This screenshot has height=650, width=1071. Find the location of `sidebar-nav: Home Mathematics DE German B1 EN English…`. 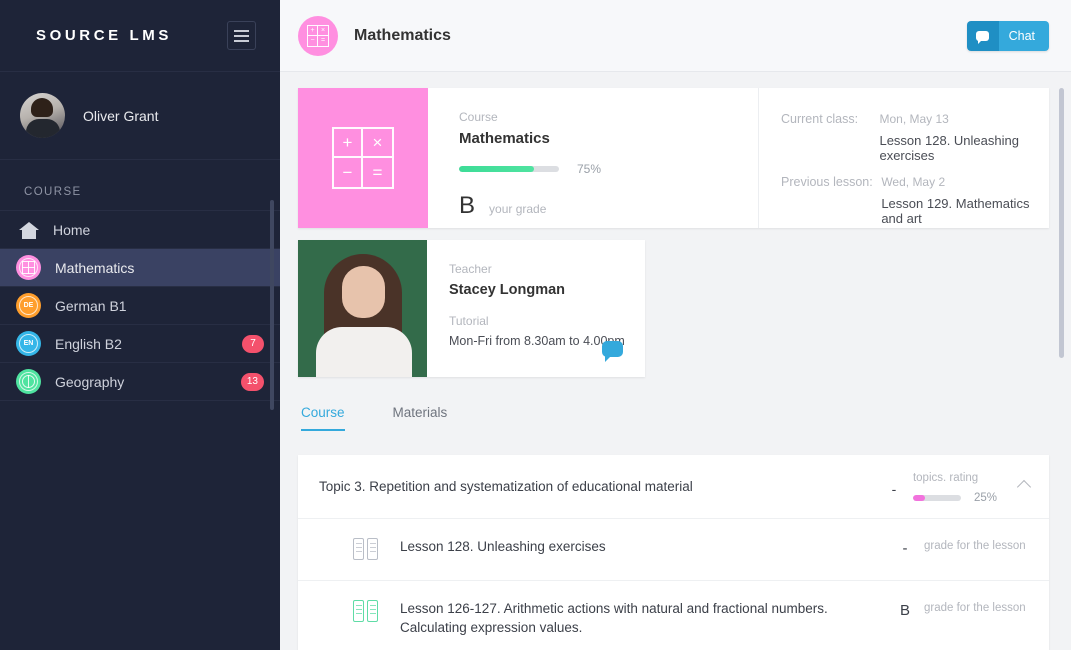

sidebar-nav: Home Mathematics DE German B1 EN English… is located at coordinates (140, 305).